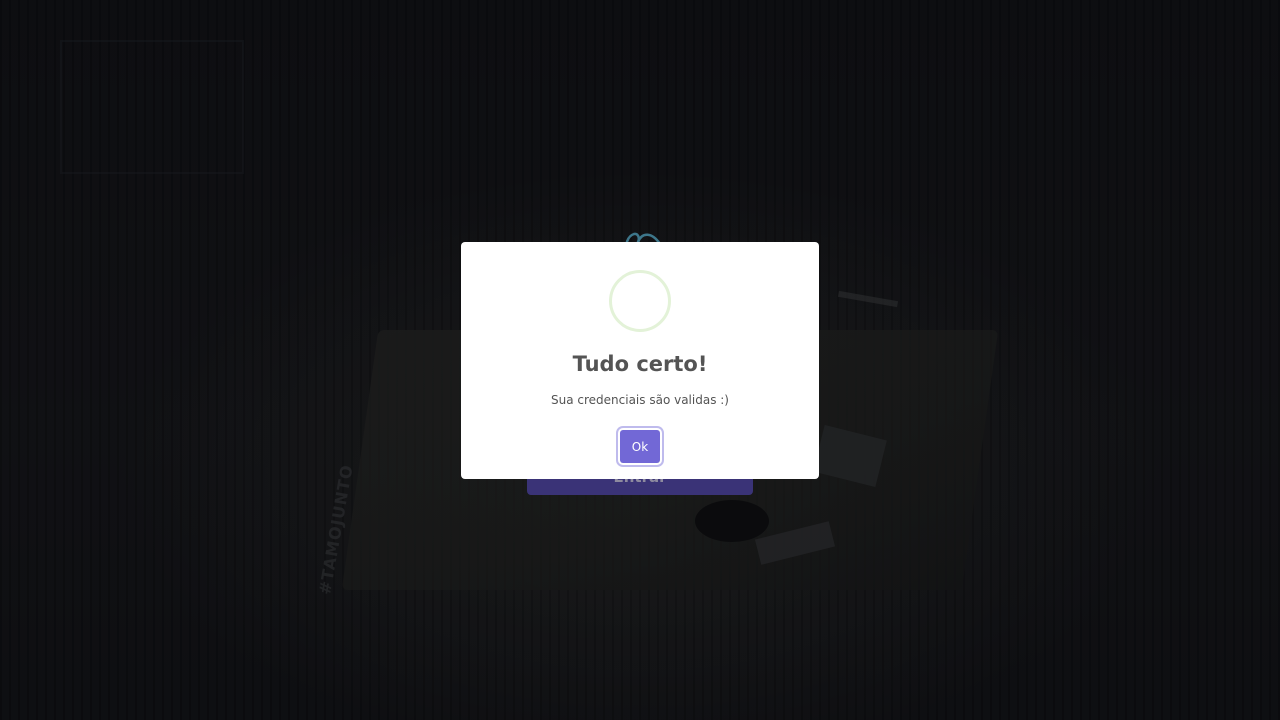 Image resolution: width=1280 pixels, height=720 pixels. Describe the element at coordinates (640, 400) in the screenshot. I see `dialog-message: Sua credenciais são validas :)` at that location.